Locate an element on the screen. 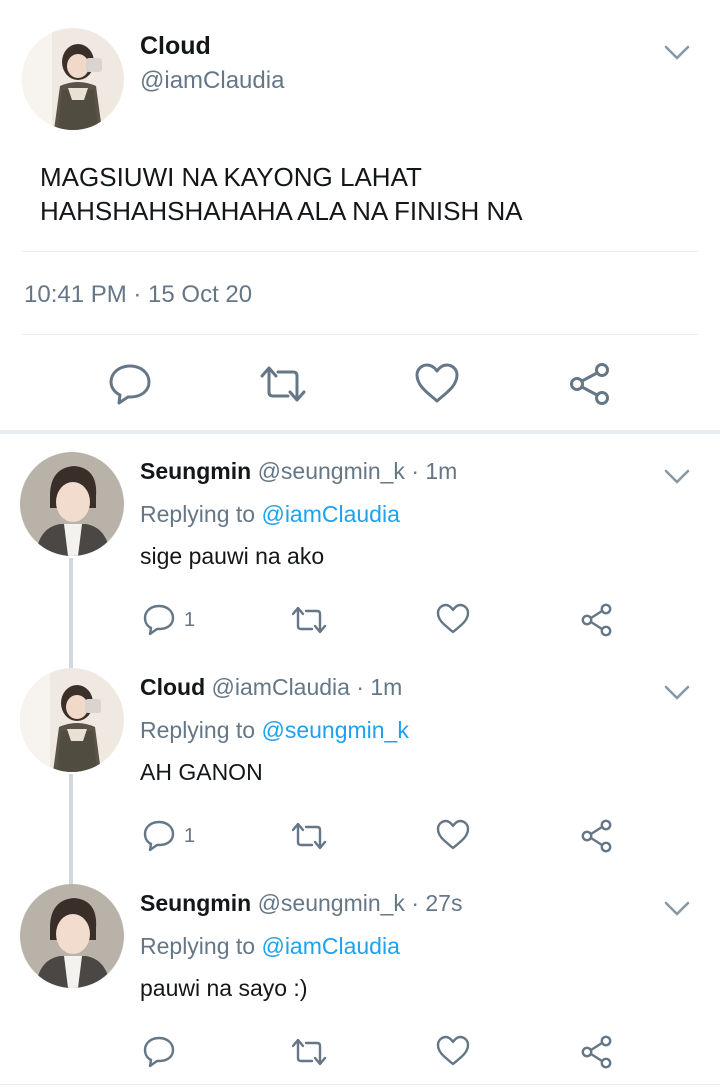 This screenshot has height=1092, width=720. reply-author-name: Cloud is located at coordinates (172, 687).